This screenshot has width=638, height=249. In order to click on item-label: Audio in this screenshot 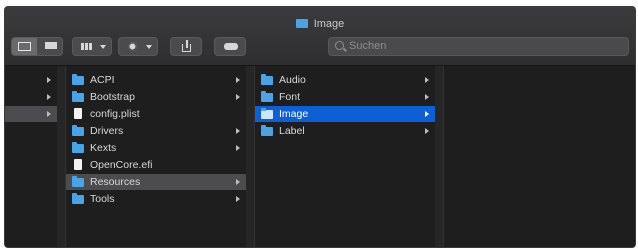, I will do `click(292, 80)`.